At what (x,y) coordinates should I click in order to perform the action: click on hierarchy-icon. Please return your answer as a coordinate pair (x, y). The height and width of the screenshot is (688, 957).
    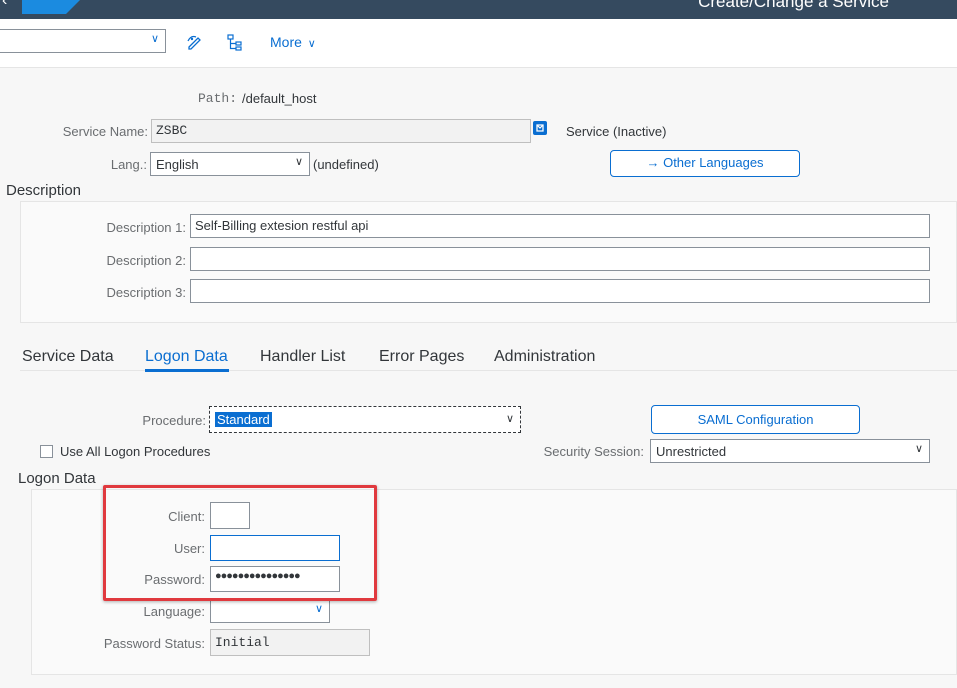
    Looking at the image, I should click on (235, 42).